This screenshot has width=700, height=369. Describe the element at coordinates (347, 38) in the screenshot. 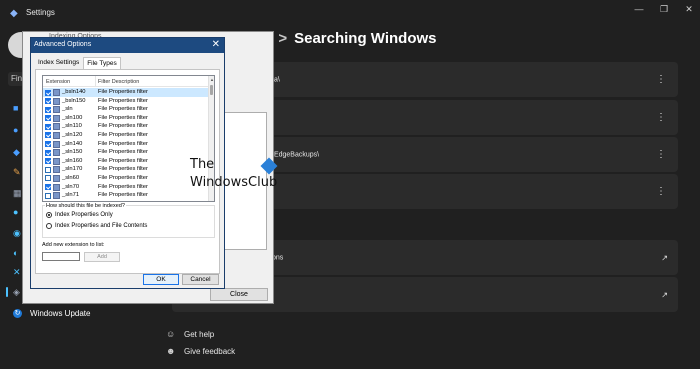

I see `breadcrumb: ty>Searching Windows` at that location.